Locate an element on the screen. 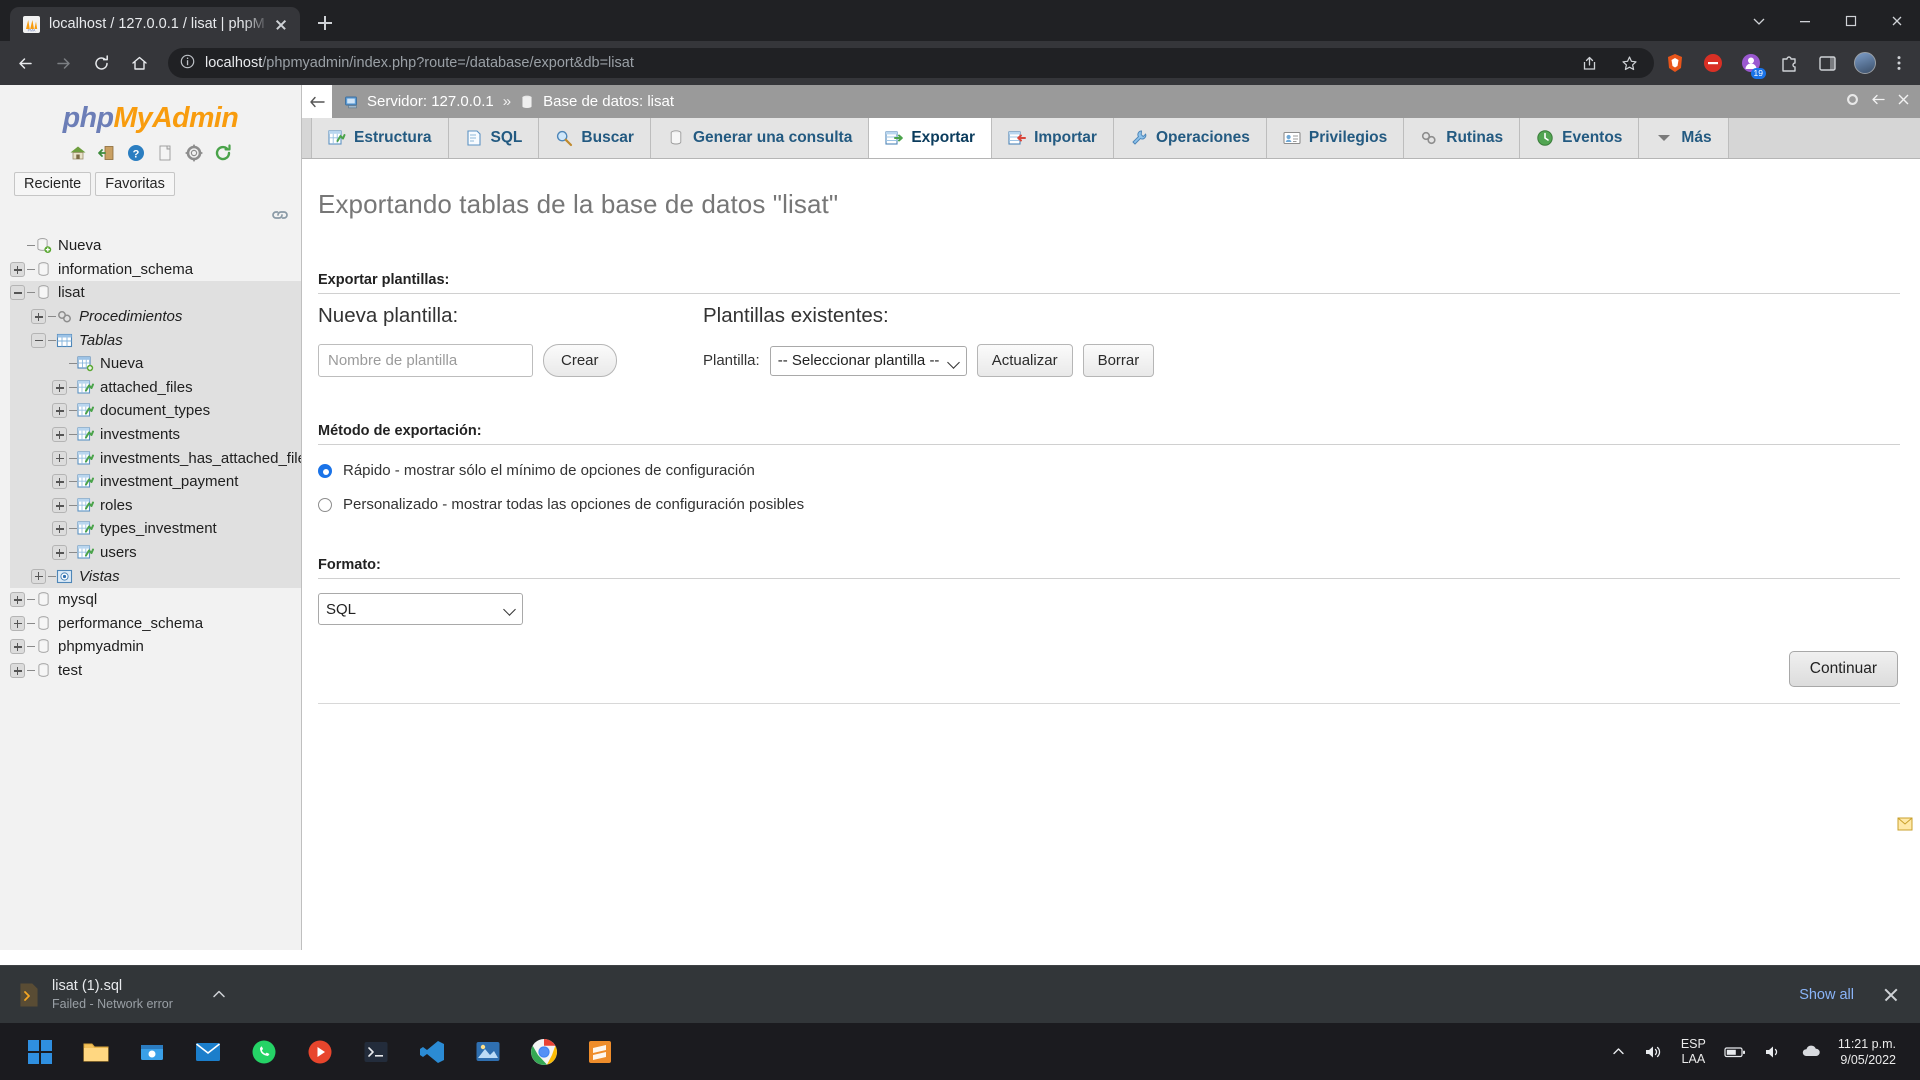  store-icon is located at coordinates (152, 1051).